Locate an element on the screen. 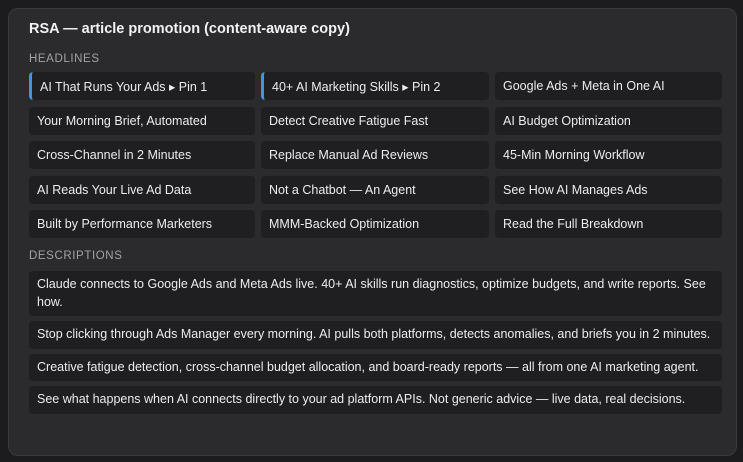 The width and height of the screenshot is (743, 462). headline-item: AI Reads Your Live Ad Data is located at coordinates (142, 189).